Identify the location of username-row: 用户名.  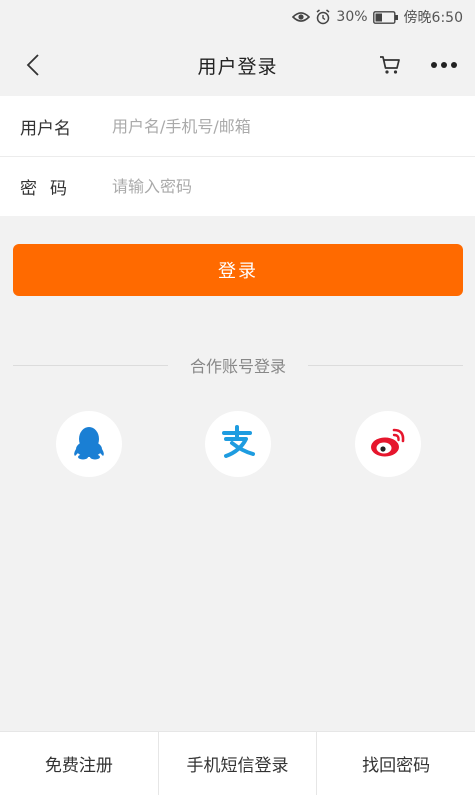
(237, 126).